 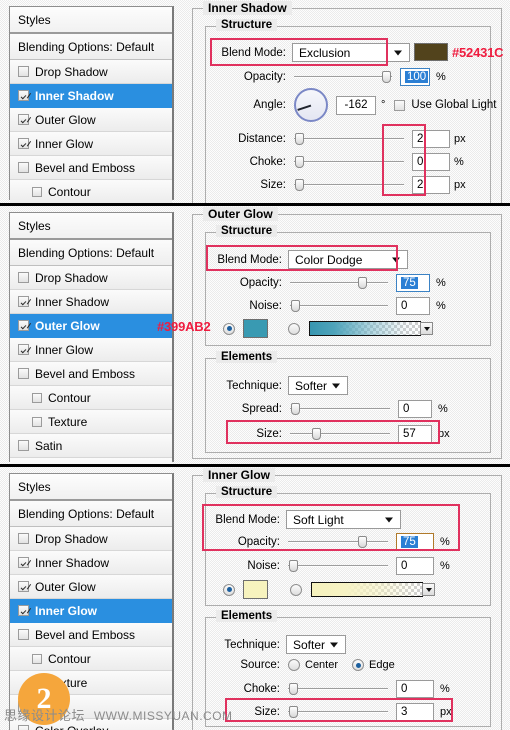 What do you see at coordinates (431, 52) in the screenshot?
I see `inner-shadow-color-swatch` at bounding box center [431, 52].